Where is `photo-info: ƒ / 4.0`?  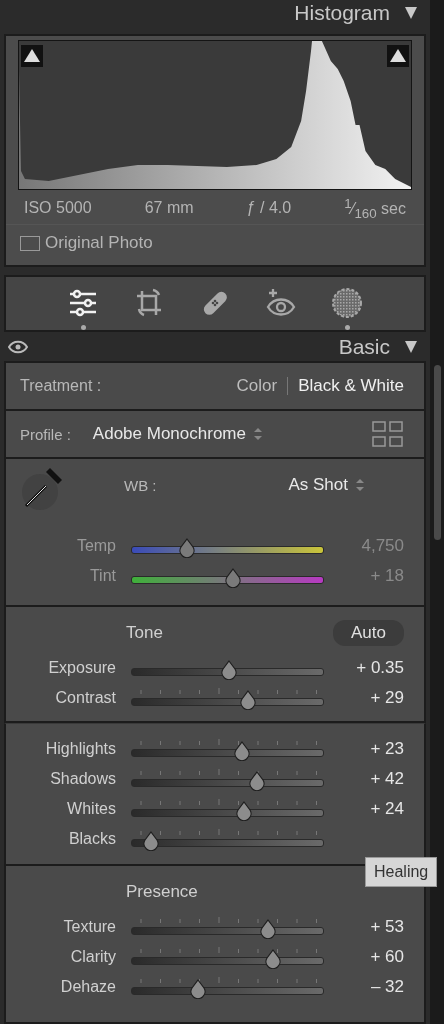 photo-info: ƒ / 4.0 is located at coordinates (269, 208).